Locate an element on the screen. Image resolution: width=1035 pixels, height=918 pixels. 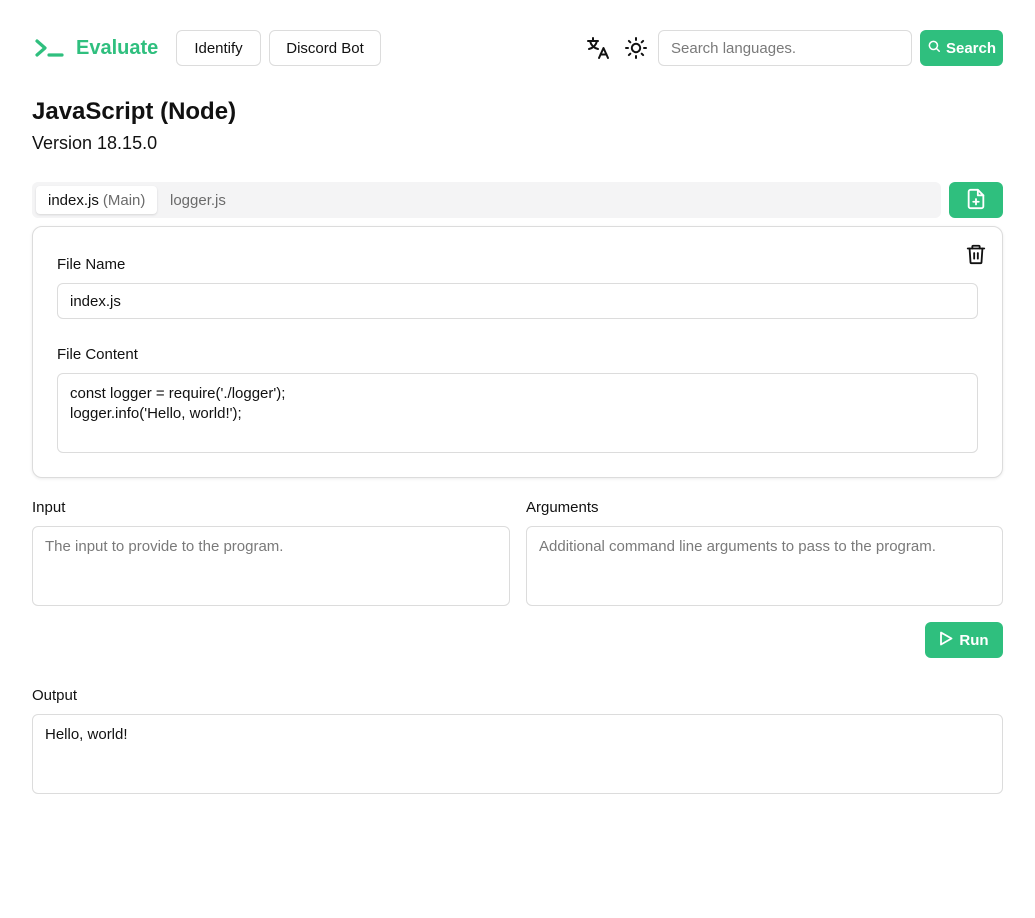
language-version: Version 18.15.0 is located at coordinates (95, 143).